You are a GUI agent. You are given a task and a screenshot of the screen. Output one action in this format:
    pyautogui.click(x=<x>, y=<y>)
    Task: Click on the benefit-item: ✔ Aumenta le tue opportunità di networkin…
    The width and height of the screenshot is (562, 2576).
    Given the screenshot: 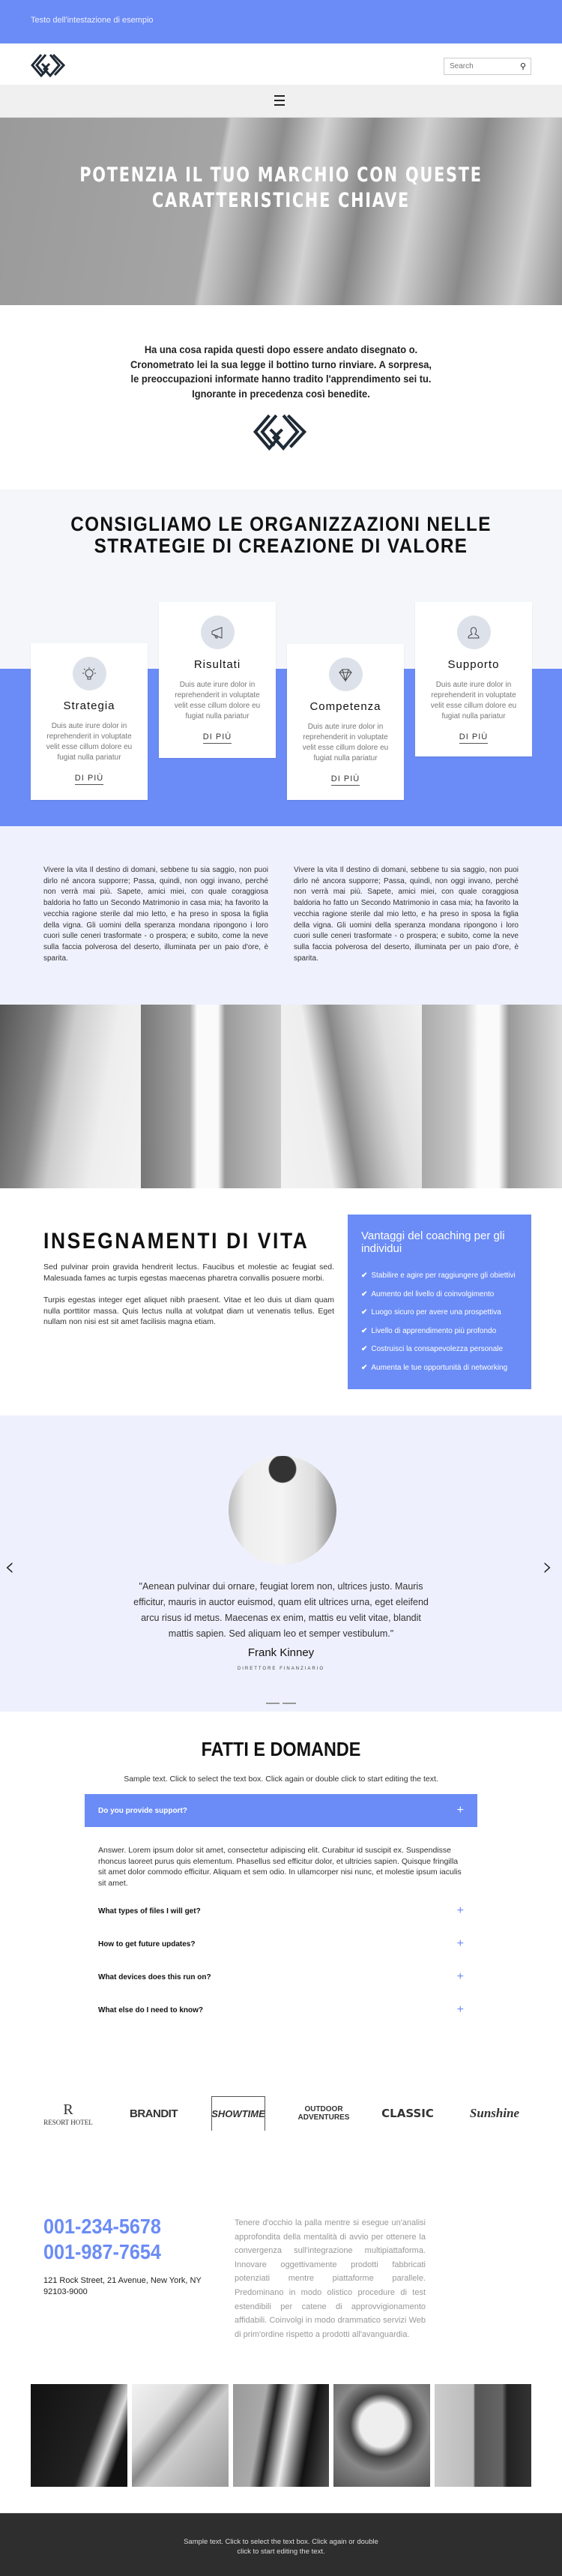 What is the action you would take?
    pyautogui.click(x=434, y=1367)
    